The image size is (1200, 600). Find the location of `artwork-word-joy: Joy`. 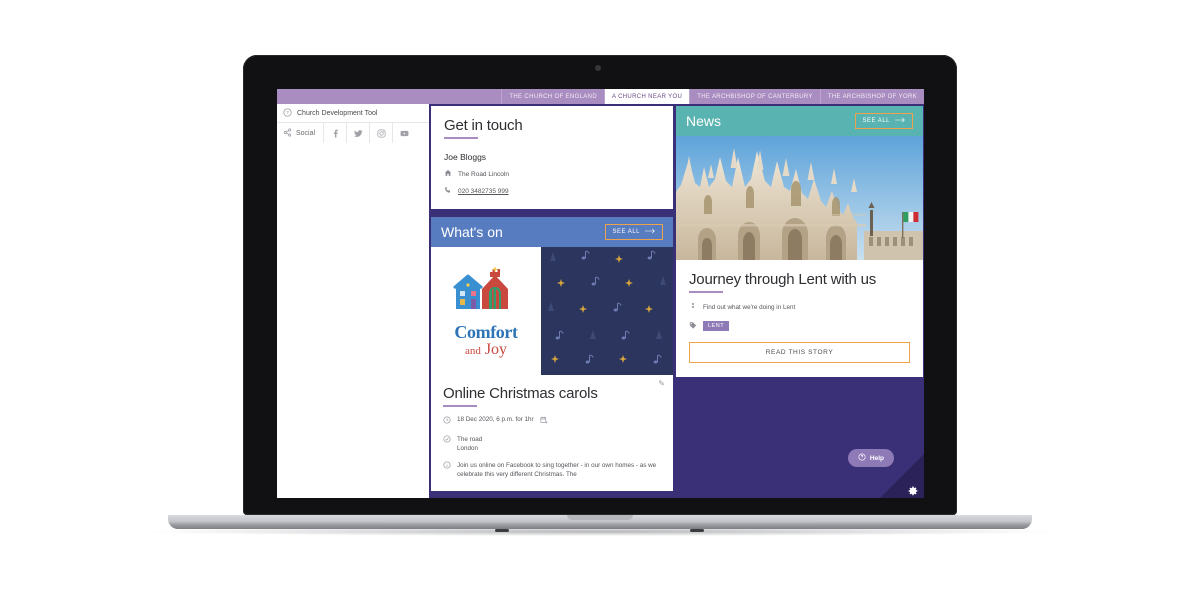

artwork-word-joy: Joy is located at coordinates (496, 349).